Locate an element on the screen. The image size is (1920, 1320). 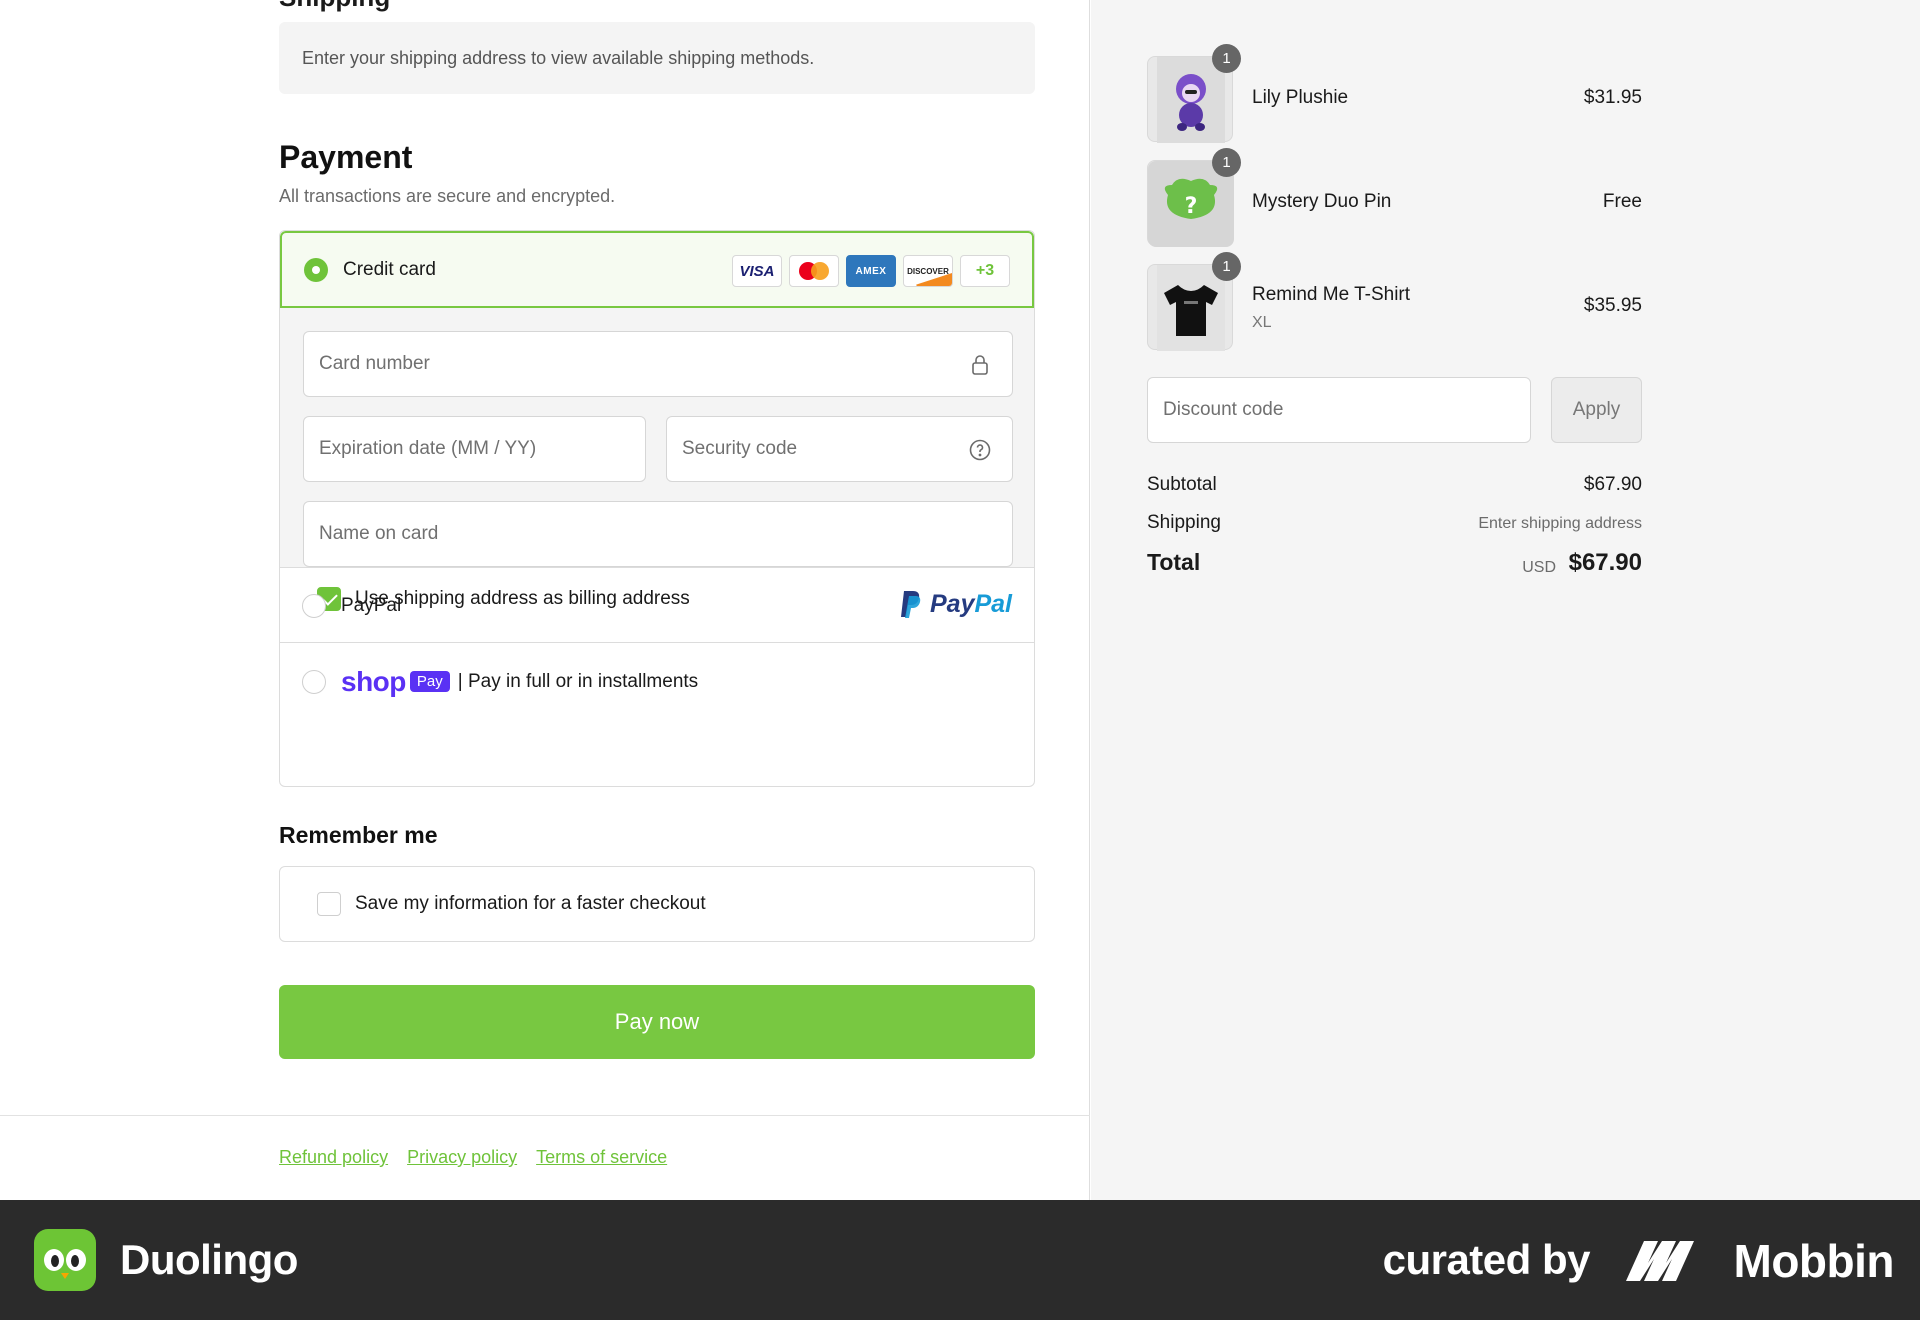
help-circle-icon is located at coordinates (980, 450).